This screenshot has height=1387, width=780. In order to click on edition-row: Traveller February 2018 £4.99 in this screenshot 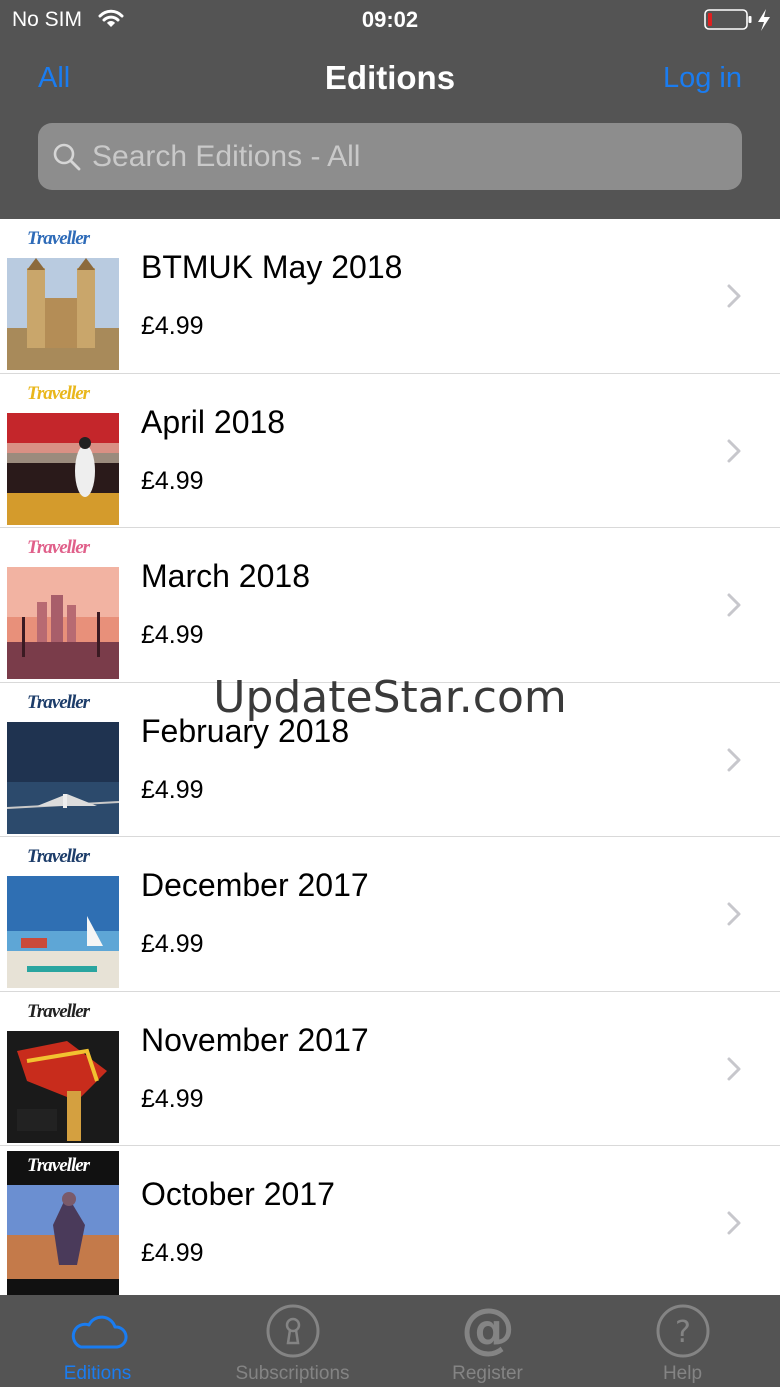, I will do `click(390, 760)`.